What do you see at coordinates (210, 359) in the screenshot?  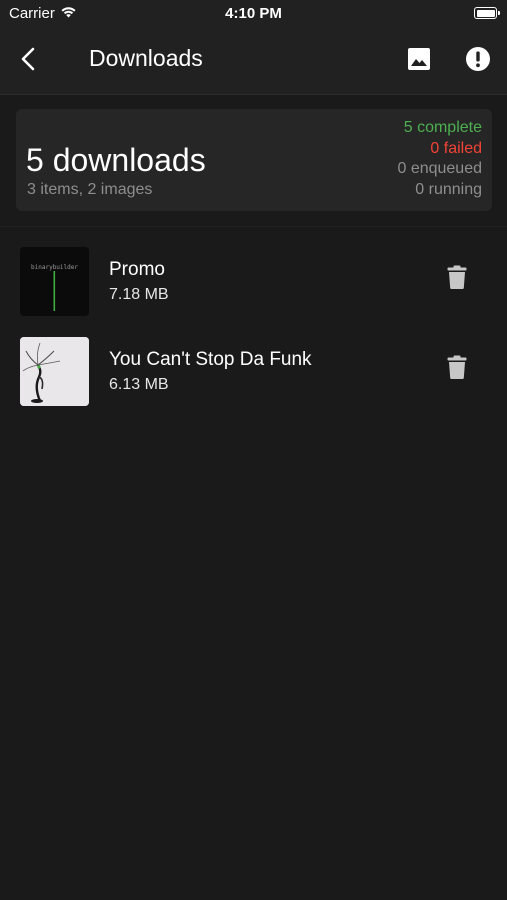 I see `download-title: You Can't Stop Da Funk` at bounding box center [210, 359].